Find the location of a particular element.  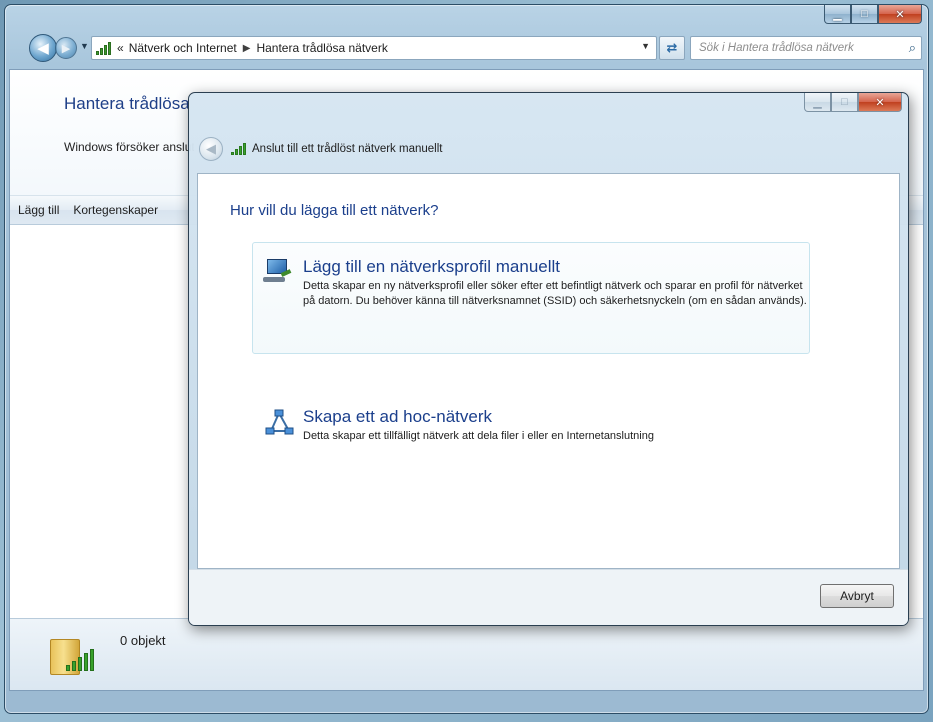

page-title: Hantera trådlösa nätverk is located at coordinates (129, 103).